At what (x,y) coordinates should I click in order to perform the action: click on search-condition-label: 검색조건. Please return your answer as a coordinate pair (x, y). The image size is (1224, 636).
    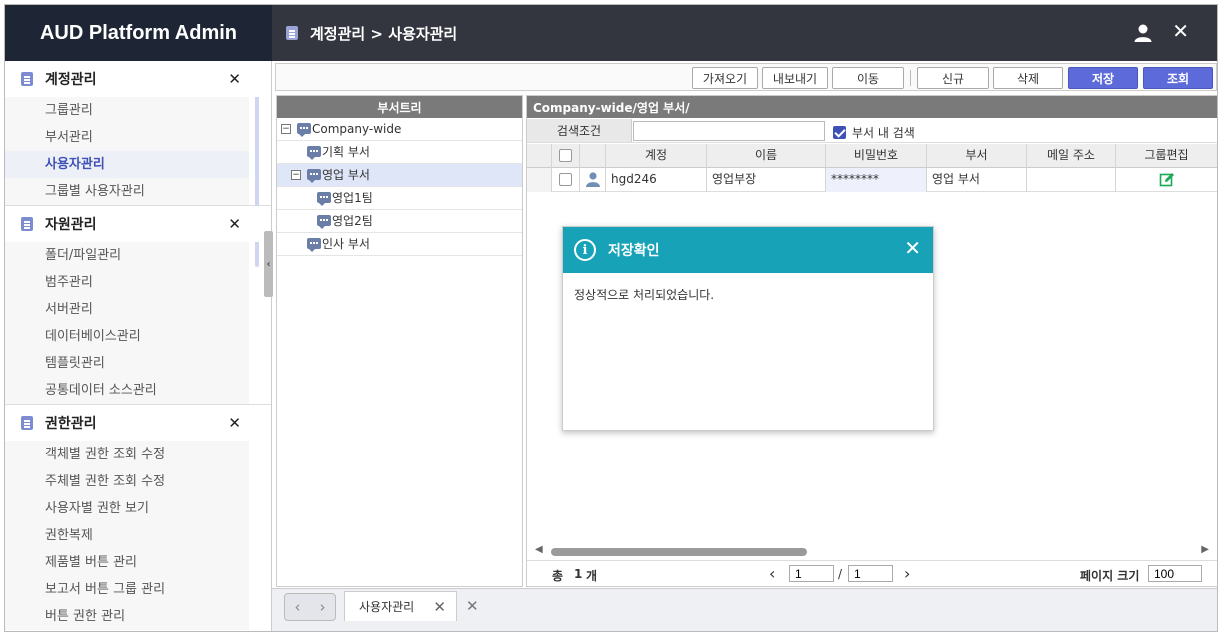
    Looking at the image, I should click on (579, 130).